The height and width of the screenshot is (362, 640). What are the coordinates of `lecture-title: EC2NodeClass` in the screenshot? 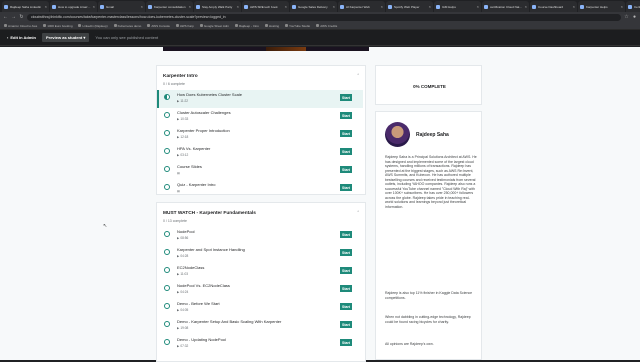 It's located at (191, 267).